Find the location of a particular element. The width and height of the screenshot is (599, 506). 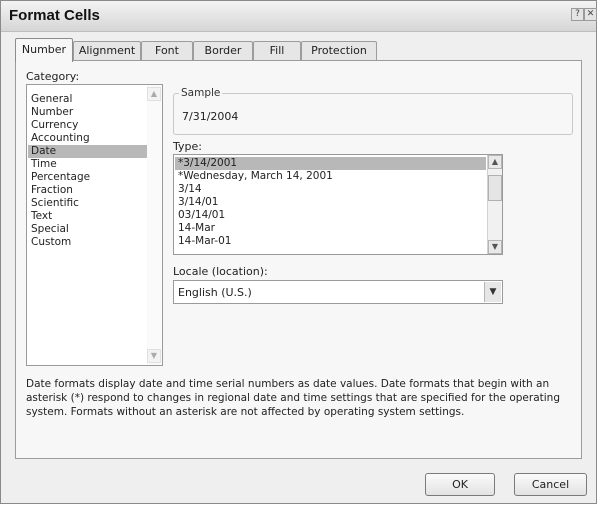

sample-label: Sample is located at coordinates (201, 93).